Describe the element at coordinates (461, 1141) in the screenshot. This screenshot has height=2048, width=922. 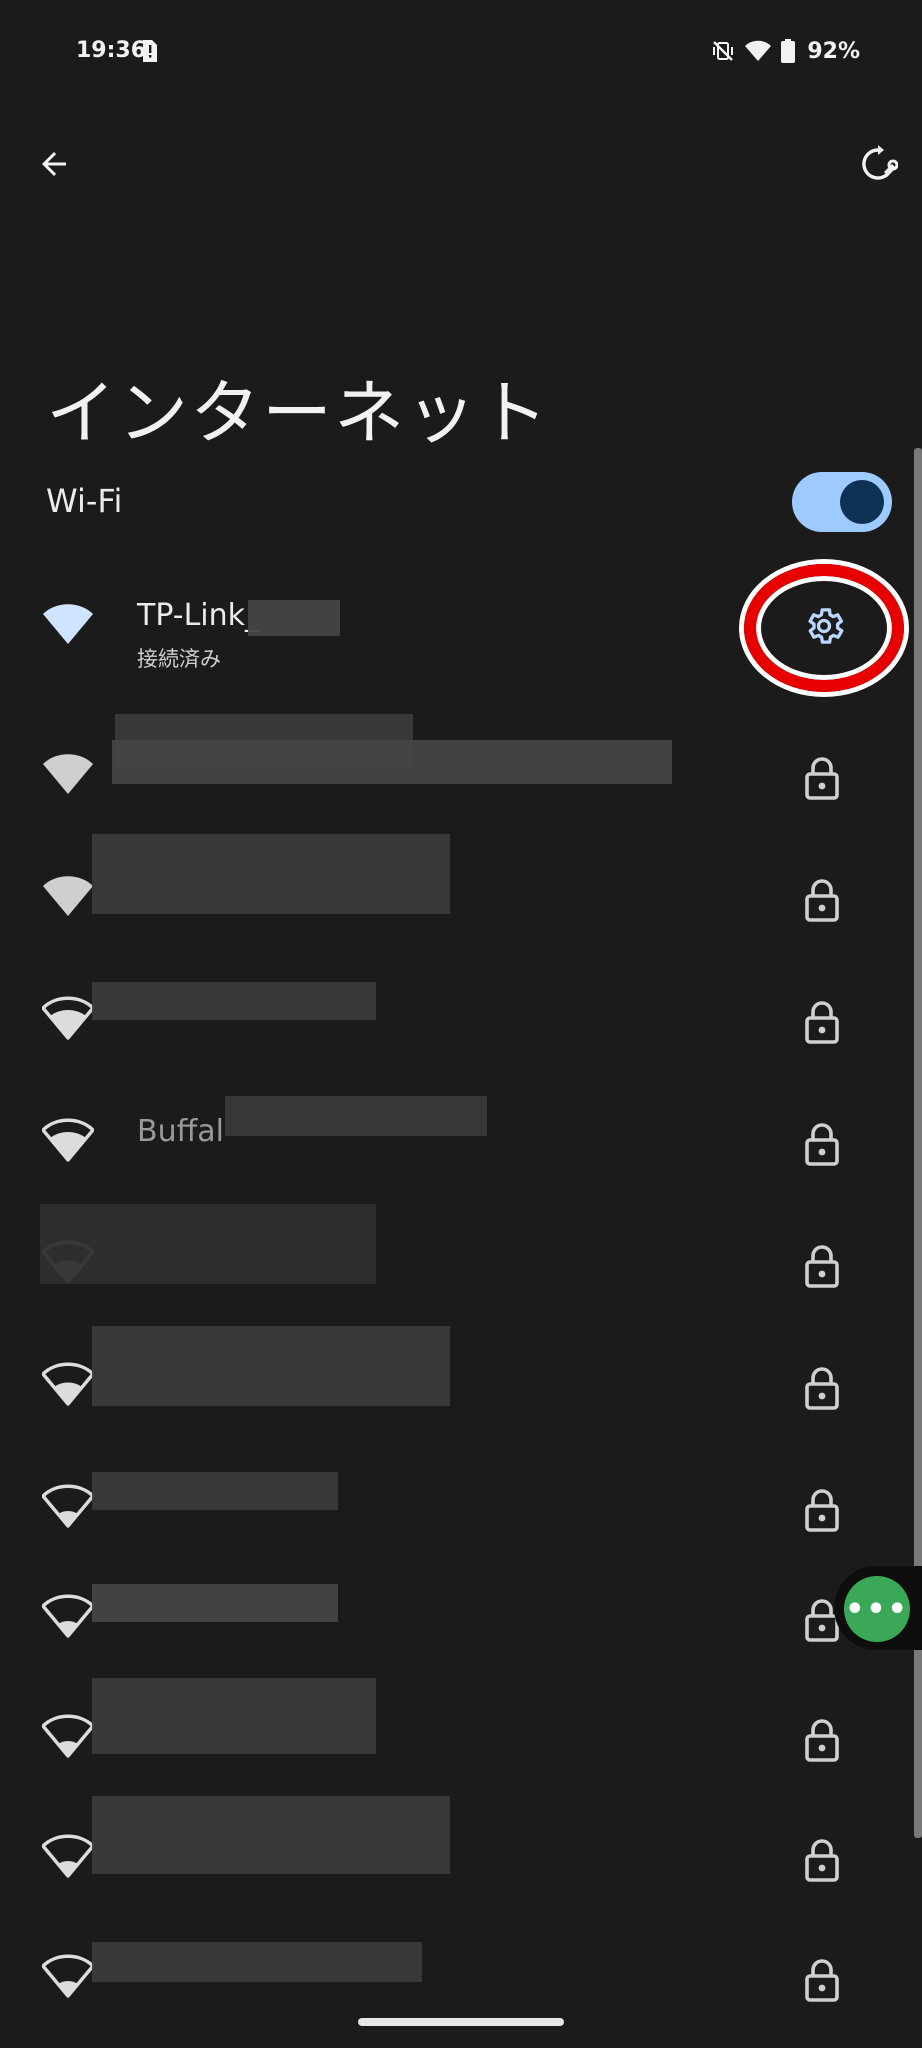
I see `network-row: Buffal` at that location.